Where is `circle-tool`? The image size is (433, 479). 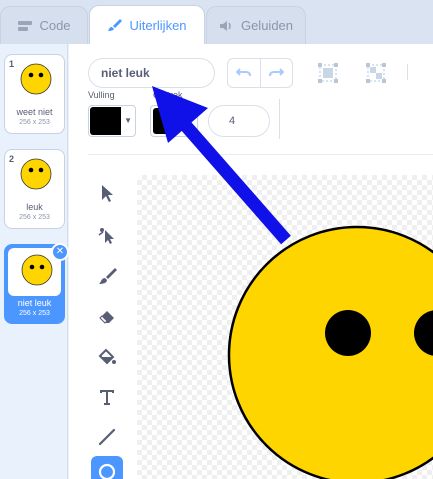 circle-tool is located at coordinates (107, 467).